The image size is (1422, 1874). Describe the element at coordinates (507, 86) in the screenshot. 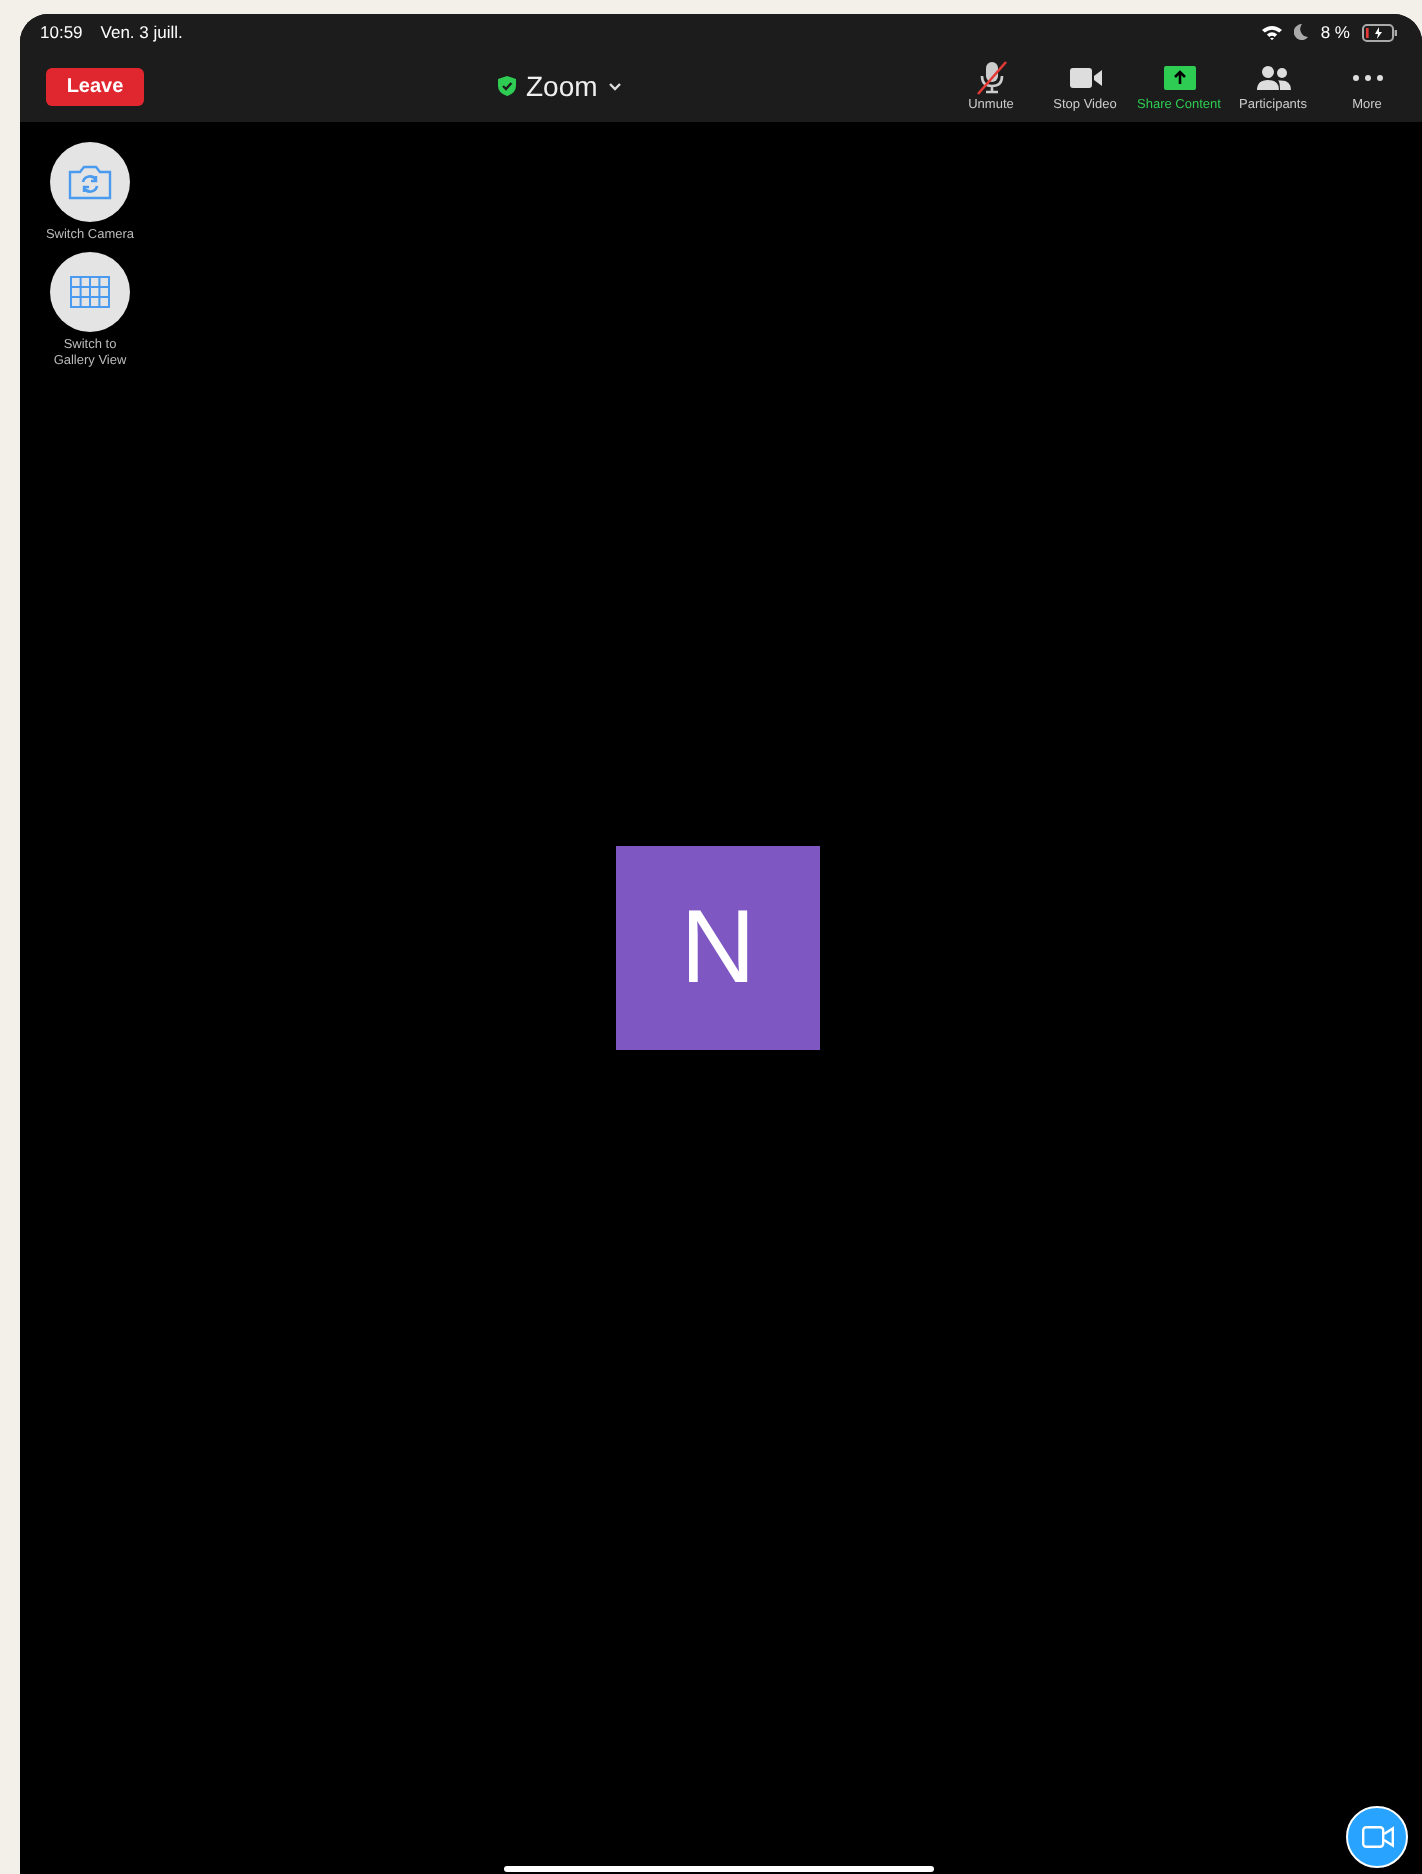

I see `shield-icon` at that location.